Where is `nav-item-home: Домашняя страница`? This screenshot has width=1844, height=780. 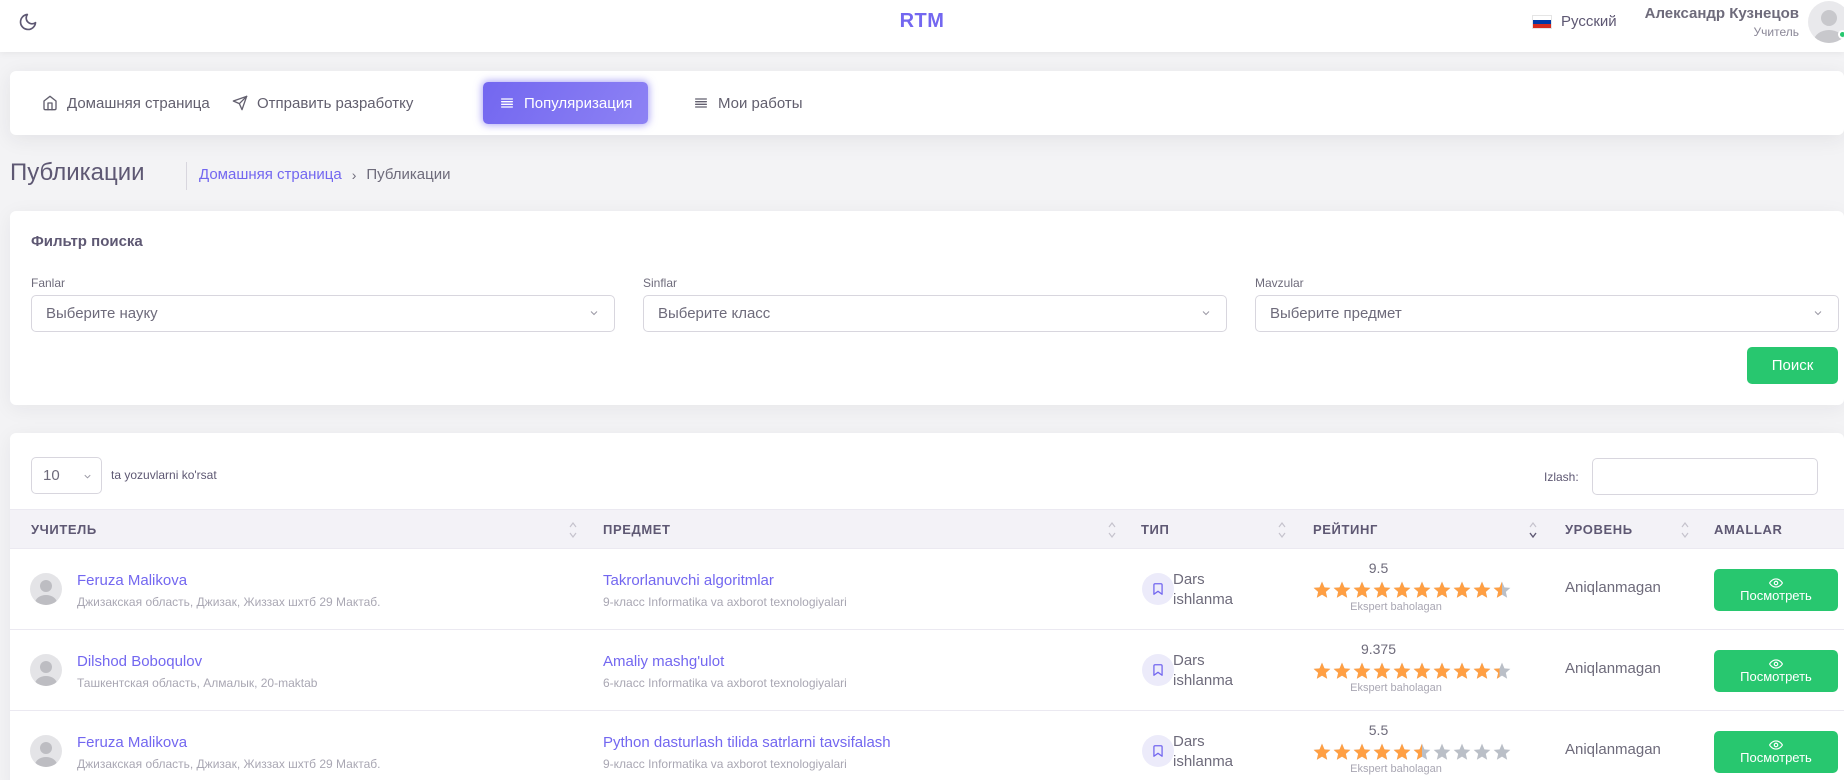 nav-item-home: Домашняя страница is located at coordinates (126, 103).